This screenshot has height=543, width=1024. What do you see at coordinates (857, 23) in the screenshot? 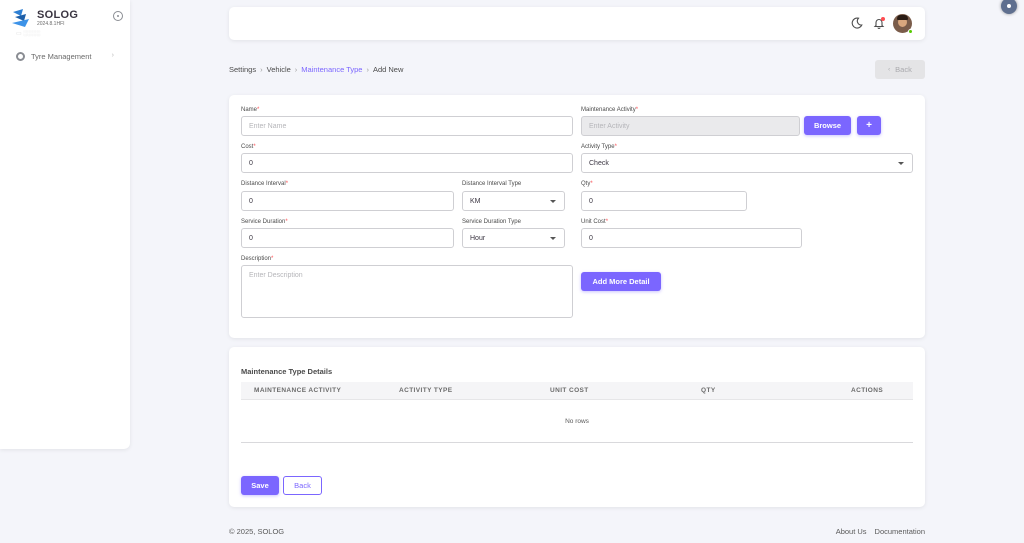
I see `theme-toggle-icon` at bounding box center [857, 23].